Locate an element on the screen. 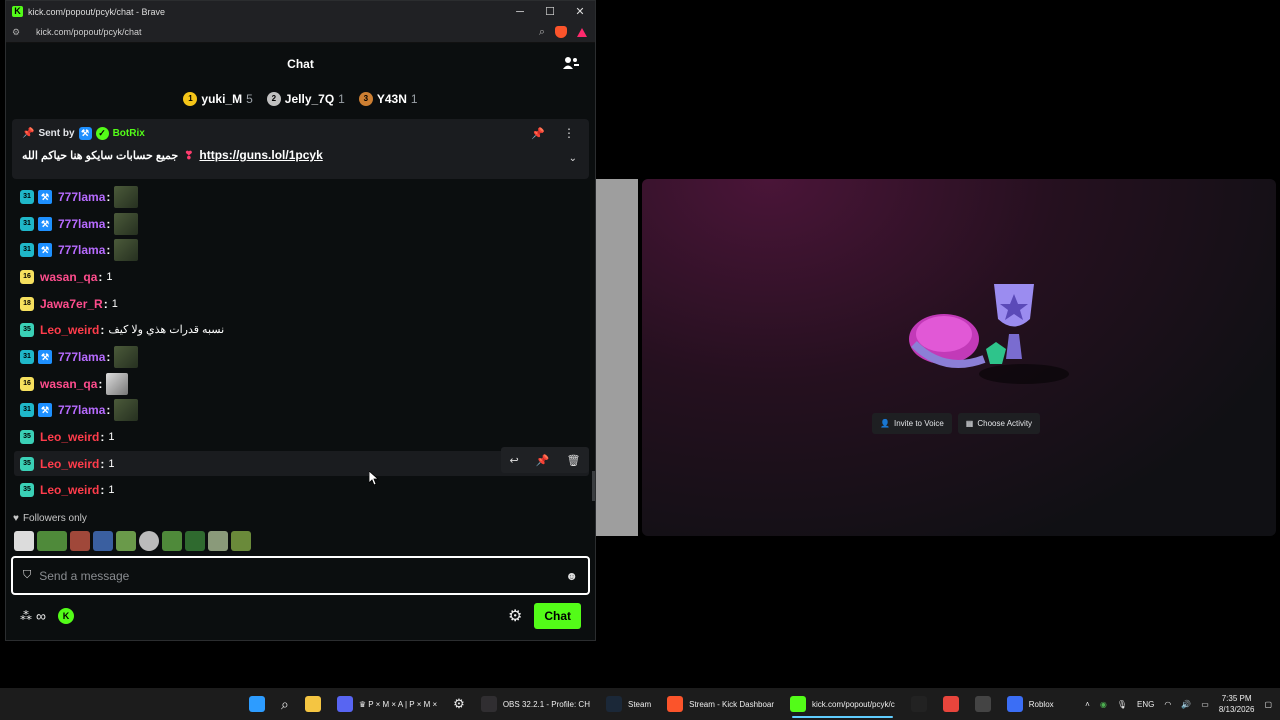 Image resolution: width=1280 pixels, height=720 pixels. url-field: kick.com/popout/pcyk/chat is located at coordinates (287, 32).